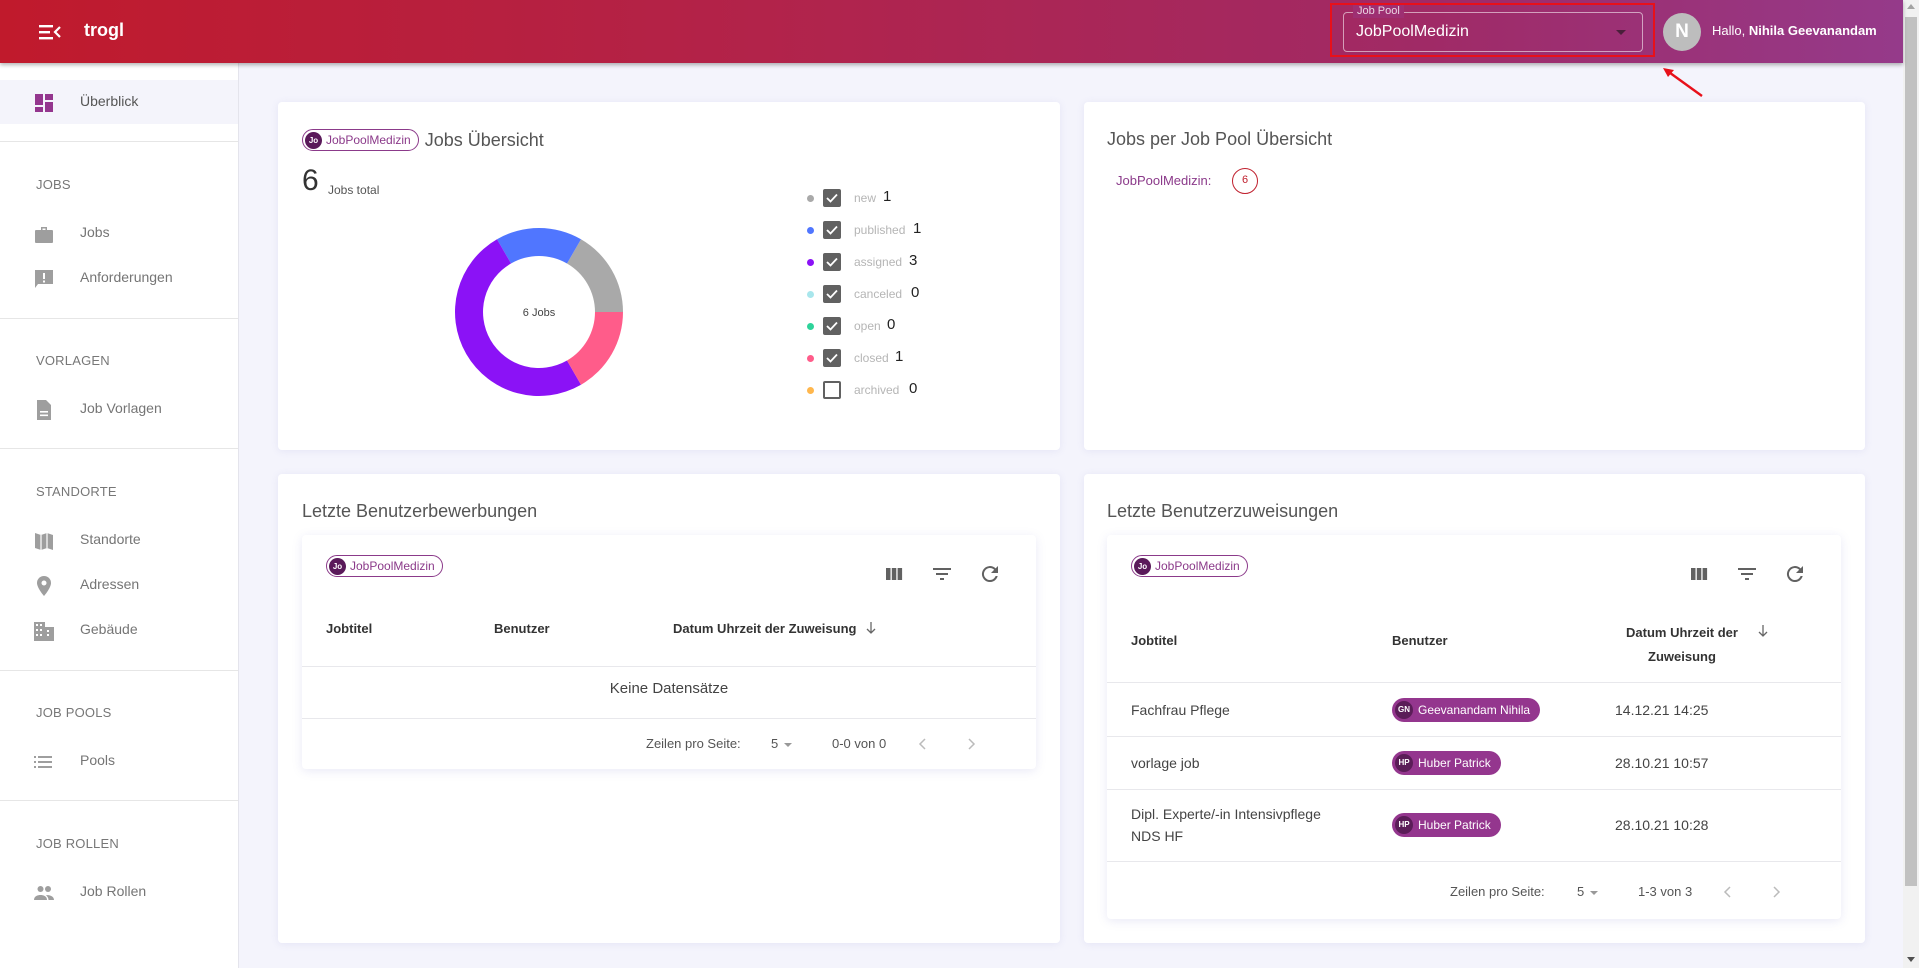 The width and height of the screenshot is (1919, 968). I want to click on sidebar-item-overview: Überblick, so click(119, 102).